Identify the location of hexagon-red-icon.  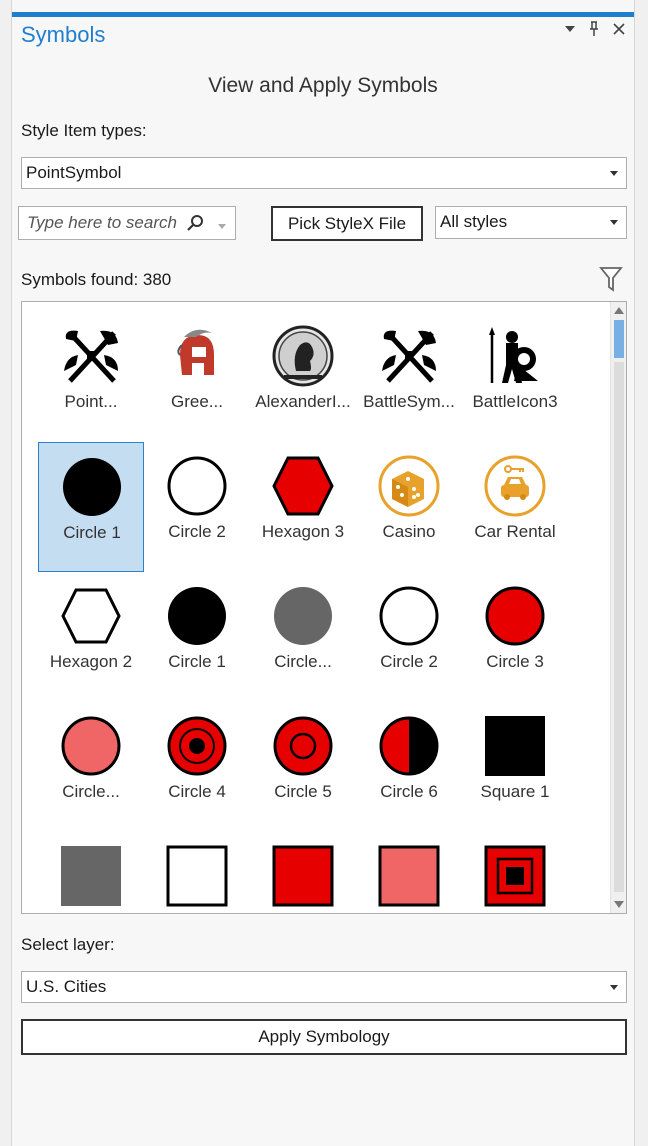
(303, 486).